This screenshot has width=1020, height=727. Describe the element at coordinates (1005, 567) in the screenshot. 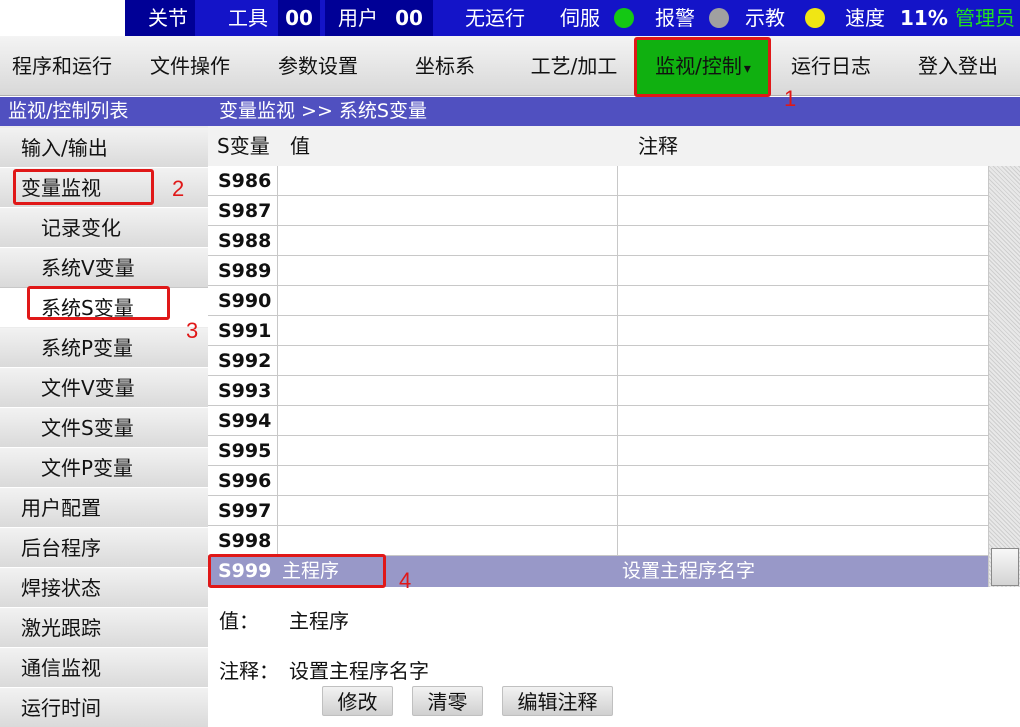

I see `scrollbar-thumb` at that location.